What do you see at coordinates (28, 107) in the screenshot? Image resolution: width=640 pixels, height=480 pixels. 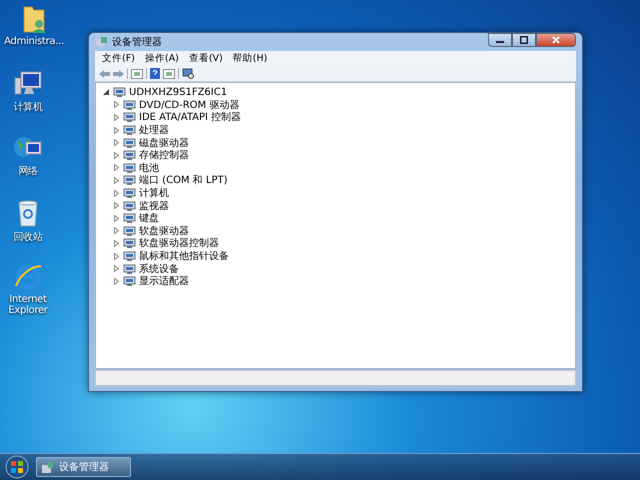 I see `desktop-icon-label: 计算机` at bounding box center [28, 107].